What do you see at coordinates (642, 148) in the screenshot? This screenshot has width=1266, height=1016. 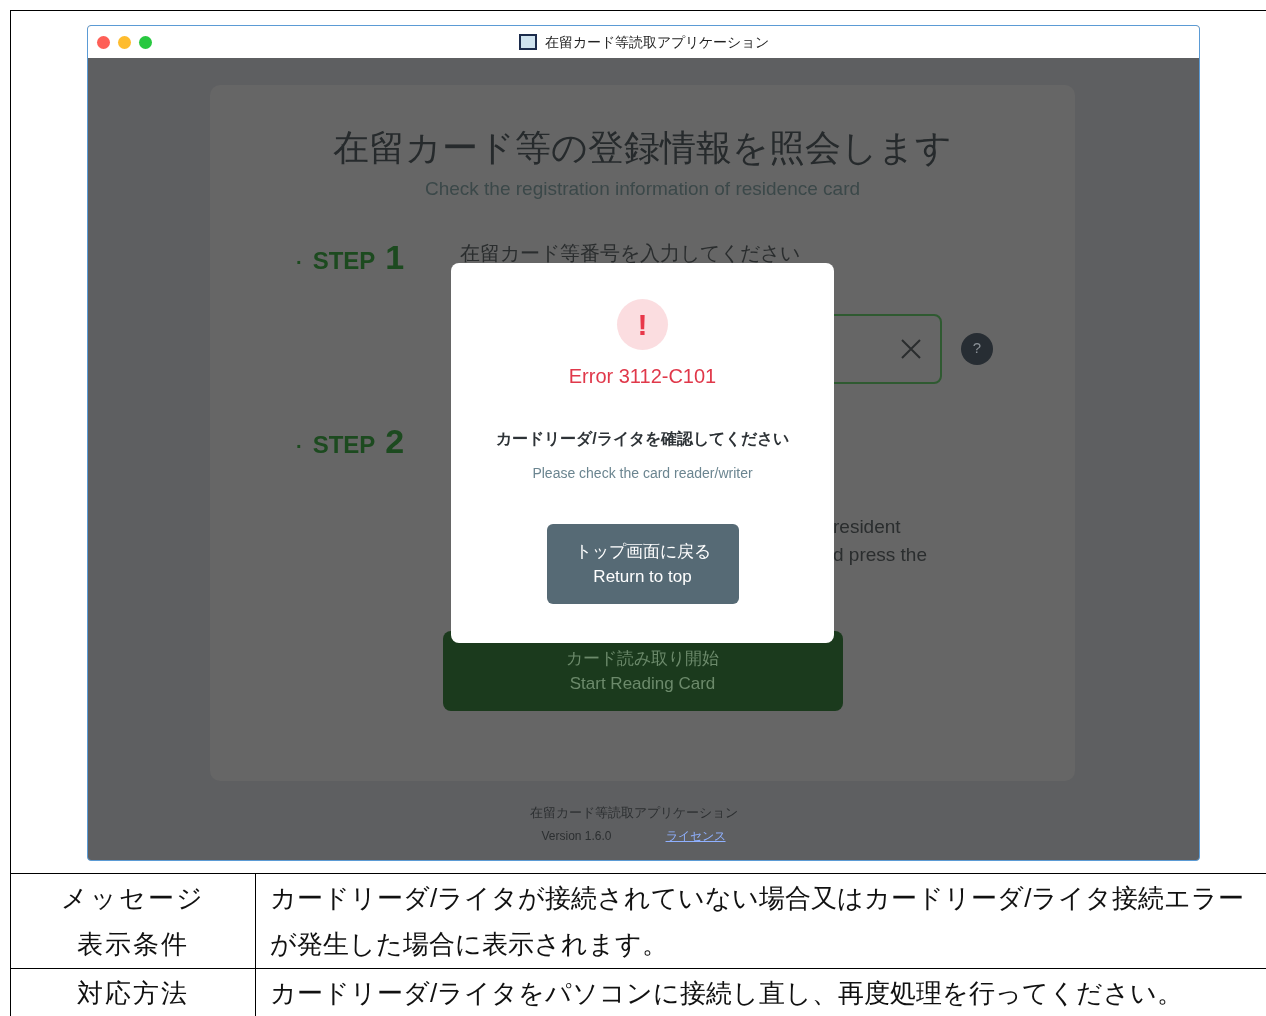 I see `page-heading: 在留カード等の登録情報を照会します` at bounding box center [642, 148].